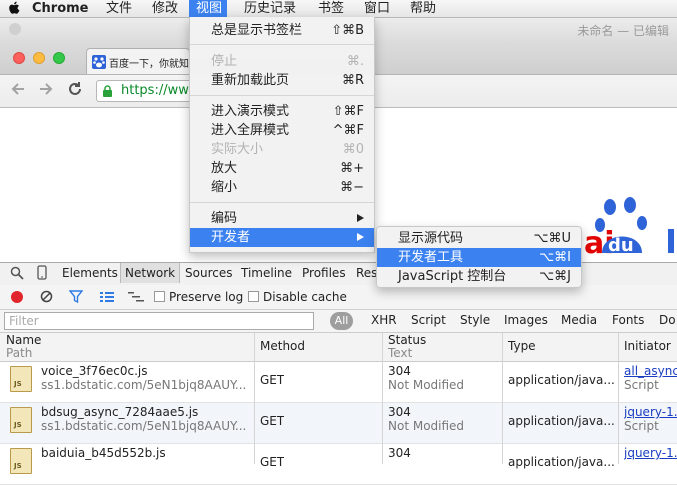 The image size is (677, 485). I want to click on address-bar: https://ww, so click(146, 91).